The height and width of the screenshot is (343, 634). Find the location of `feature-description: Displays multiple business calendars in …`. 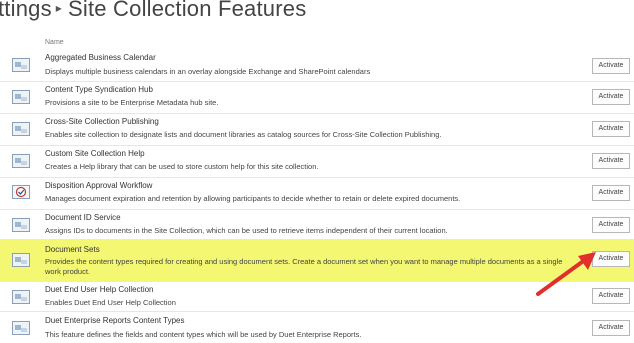

feature-description: Displays multiple business calendars in … is located at coordinates (208, 71).